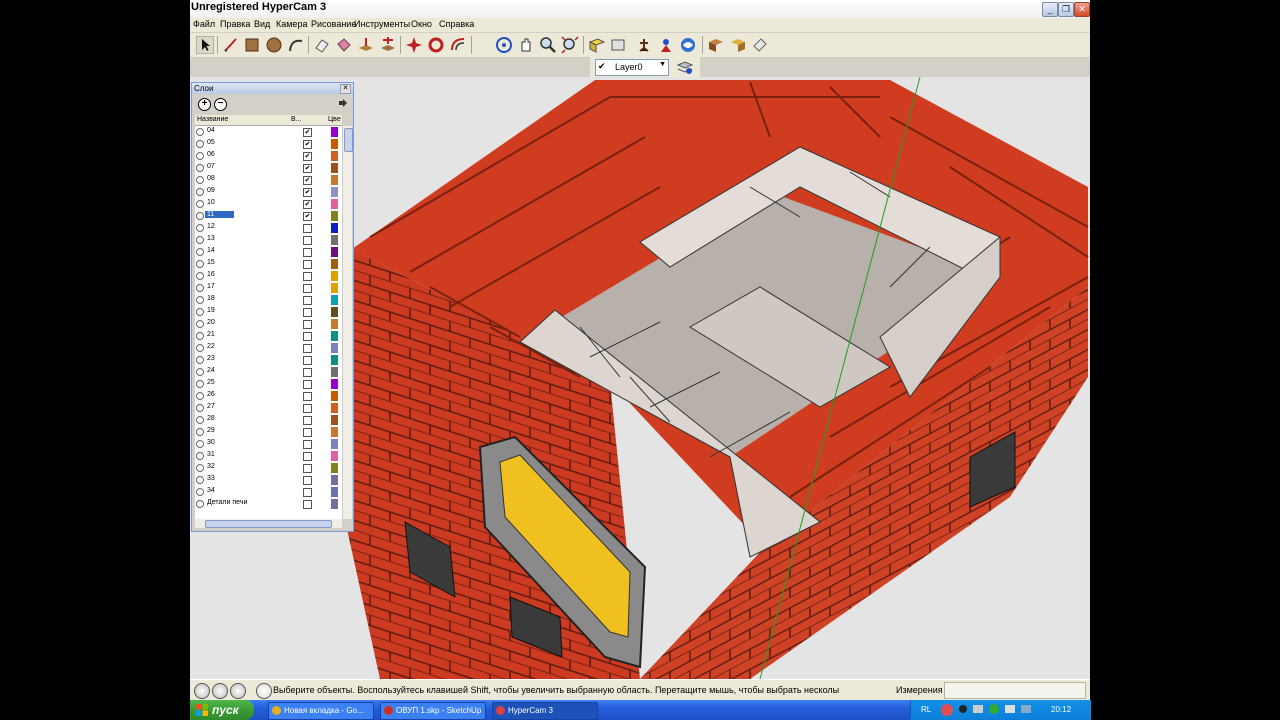  Describe the element at coordinates (688, 45) in the screenshot. I see `look-around-icon` at that location.